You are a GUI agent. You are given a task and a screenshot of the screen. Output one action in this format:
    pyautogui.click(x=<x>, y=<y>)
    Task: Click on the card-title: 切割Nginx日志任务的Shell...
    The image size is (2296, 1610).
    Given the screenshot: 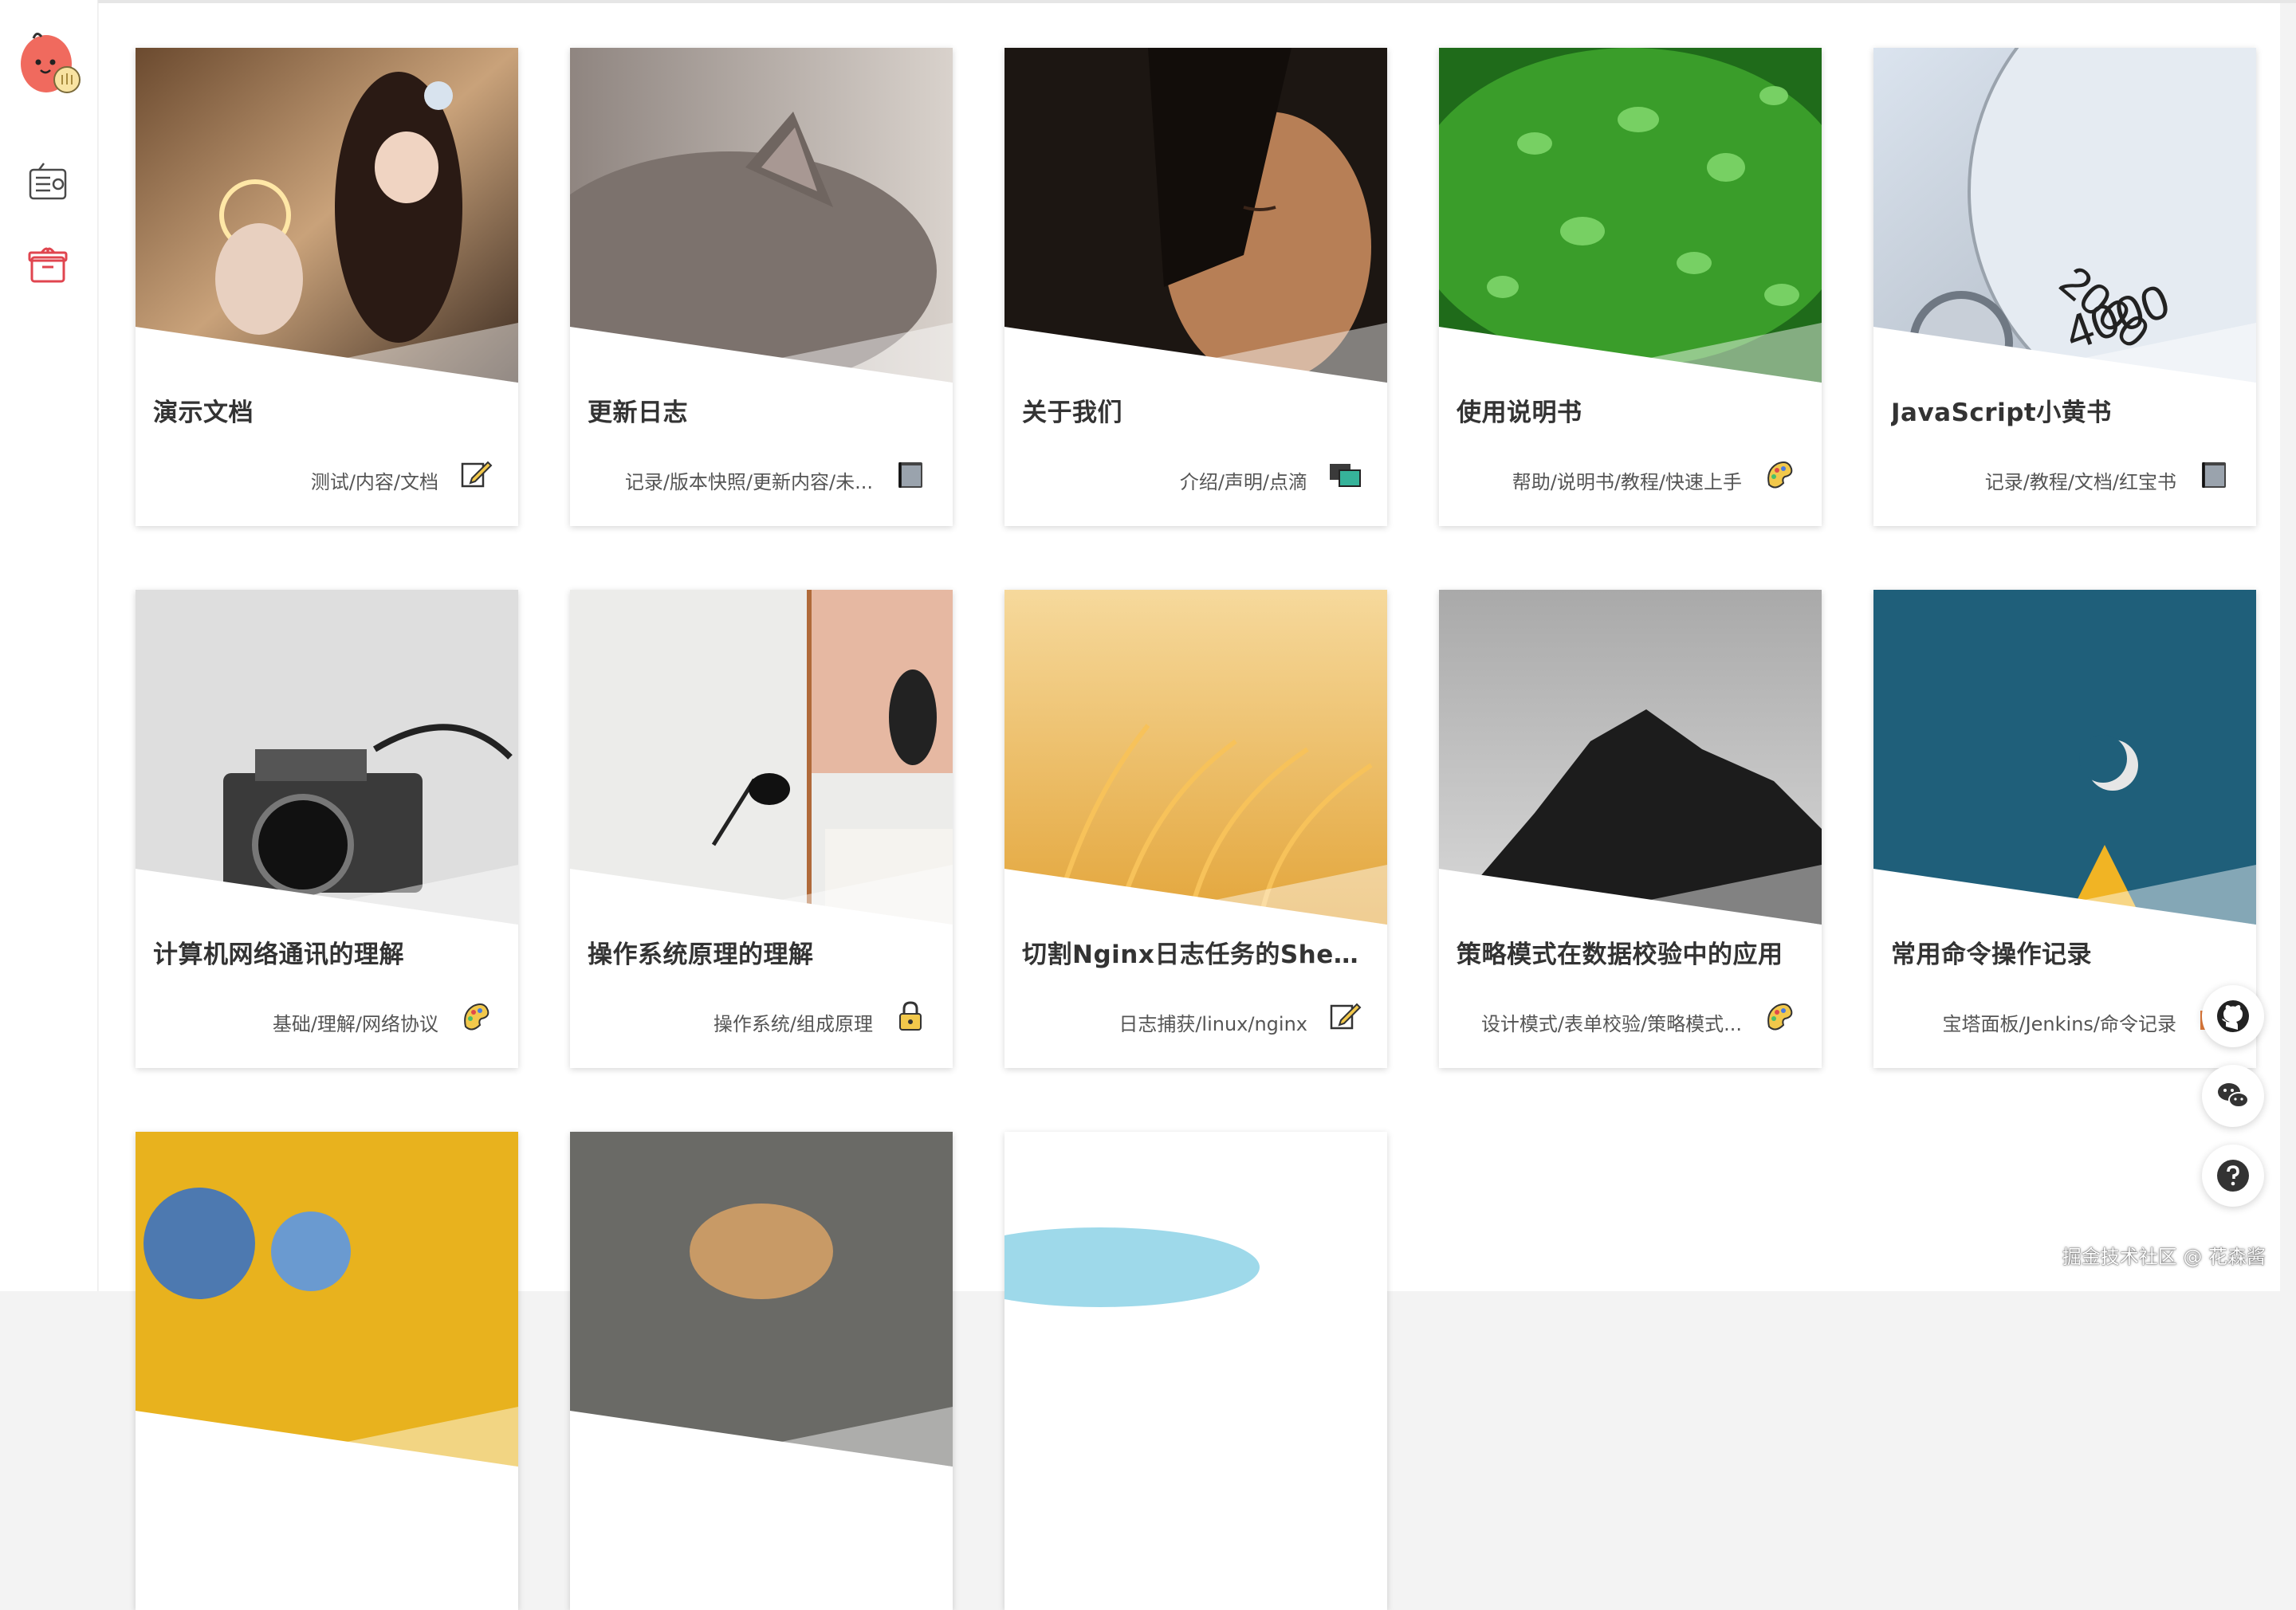 What is the action you would take?
    pyautogui.click(x=1193, y=954)
    